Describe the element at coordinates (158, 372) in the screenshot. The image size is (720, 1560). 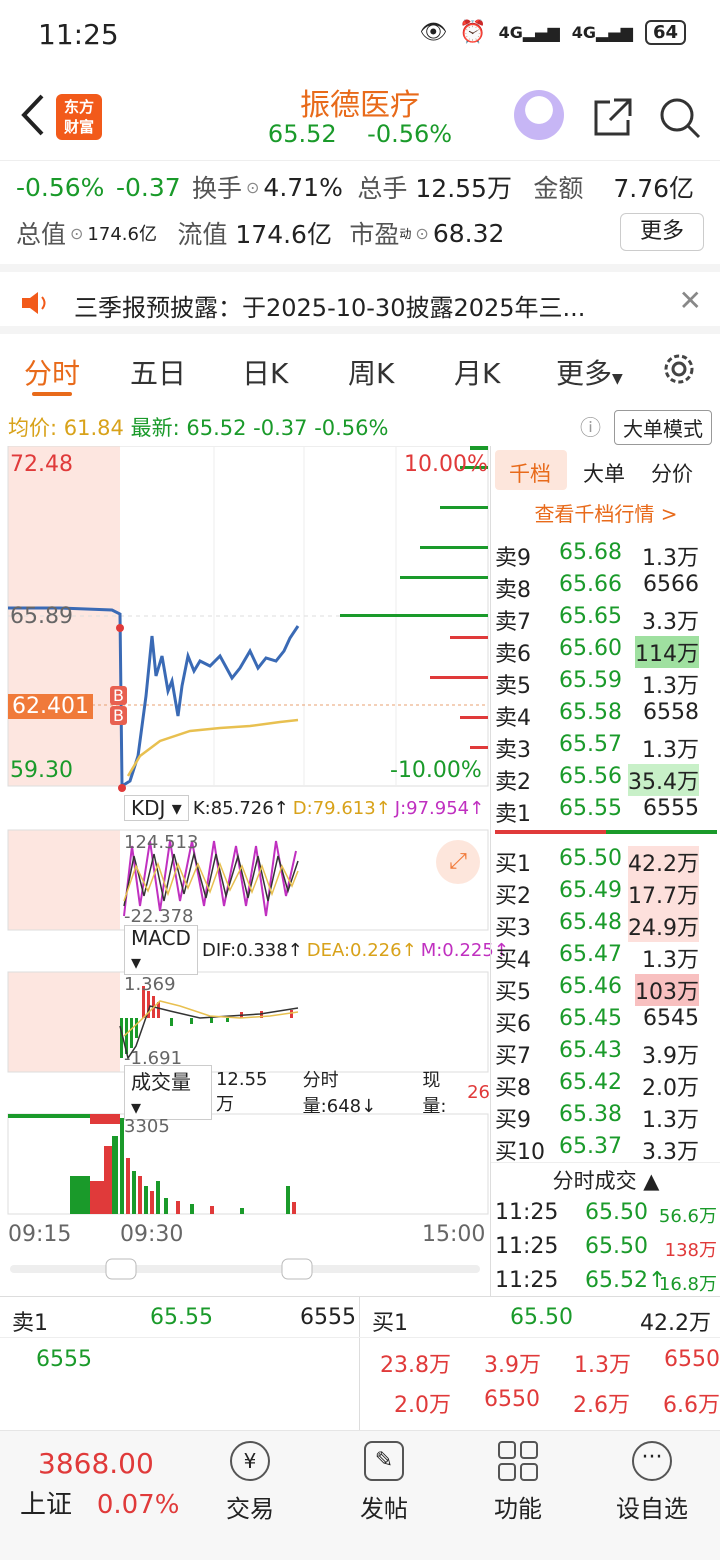
I see `tab-five-day: 五日` at that location.